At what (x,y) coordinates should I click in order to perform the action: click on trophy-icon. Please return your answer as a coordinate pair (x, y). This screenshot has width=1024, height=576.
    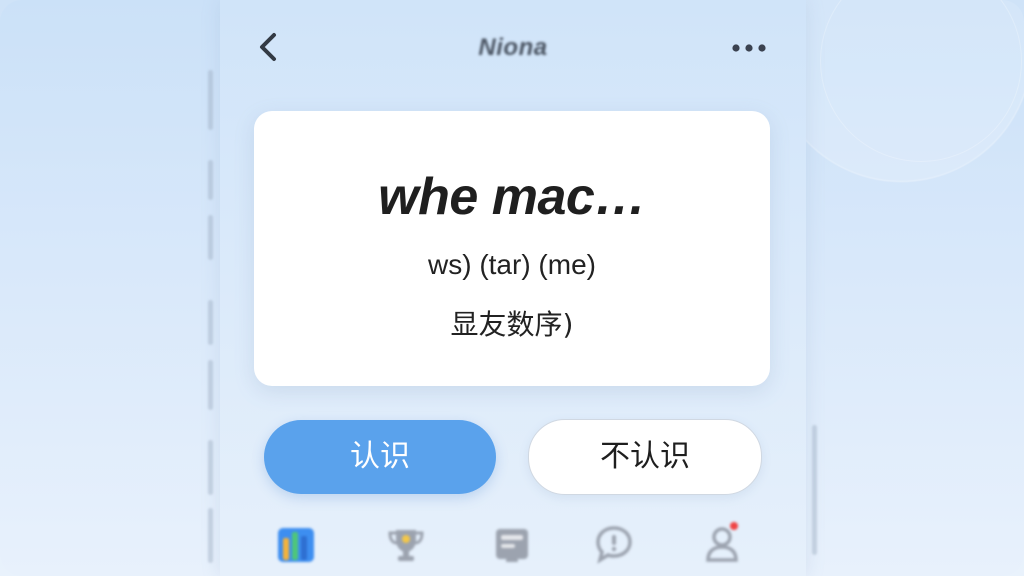
    Looking at the image, I should click on (406, 545).